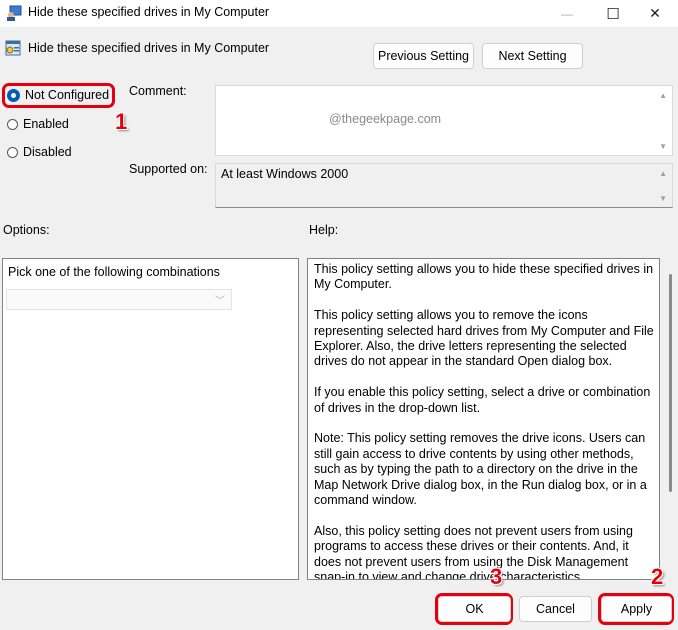  I want to click on close-icon: ✕, so click(655, 13).